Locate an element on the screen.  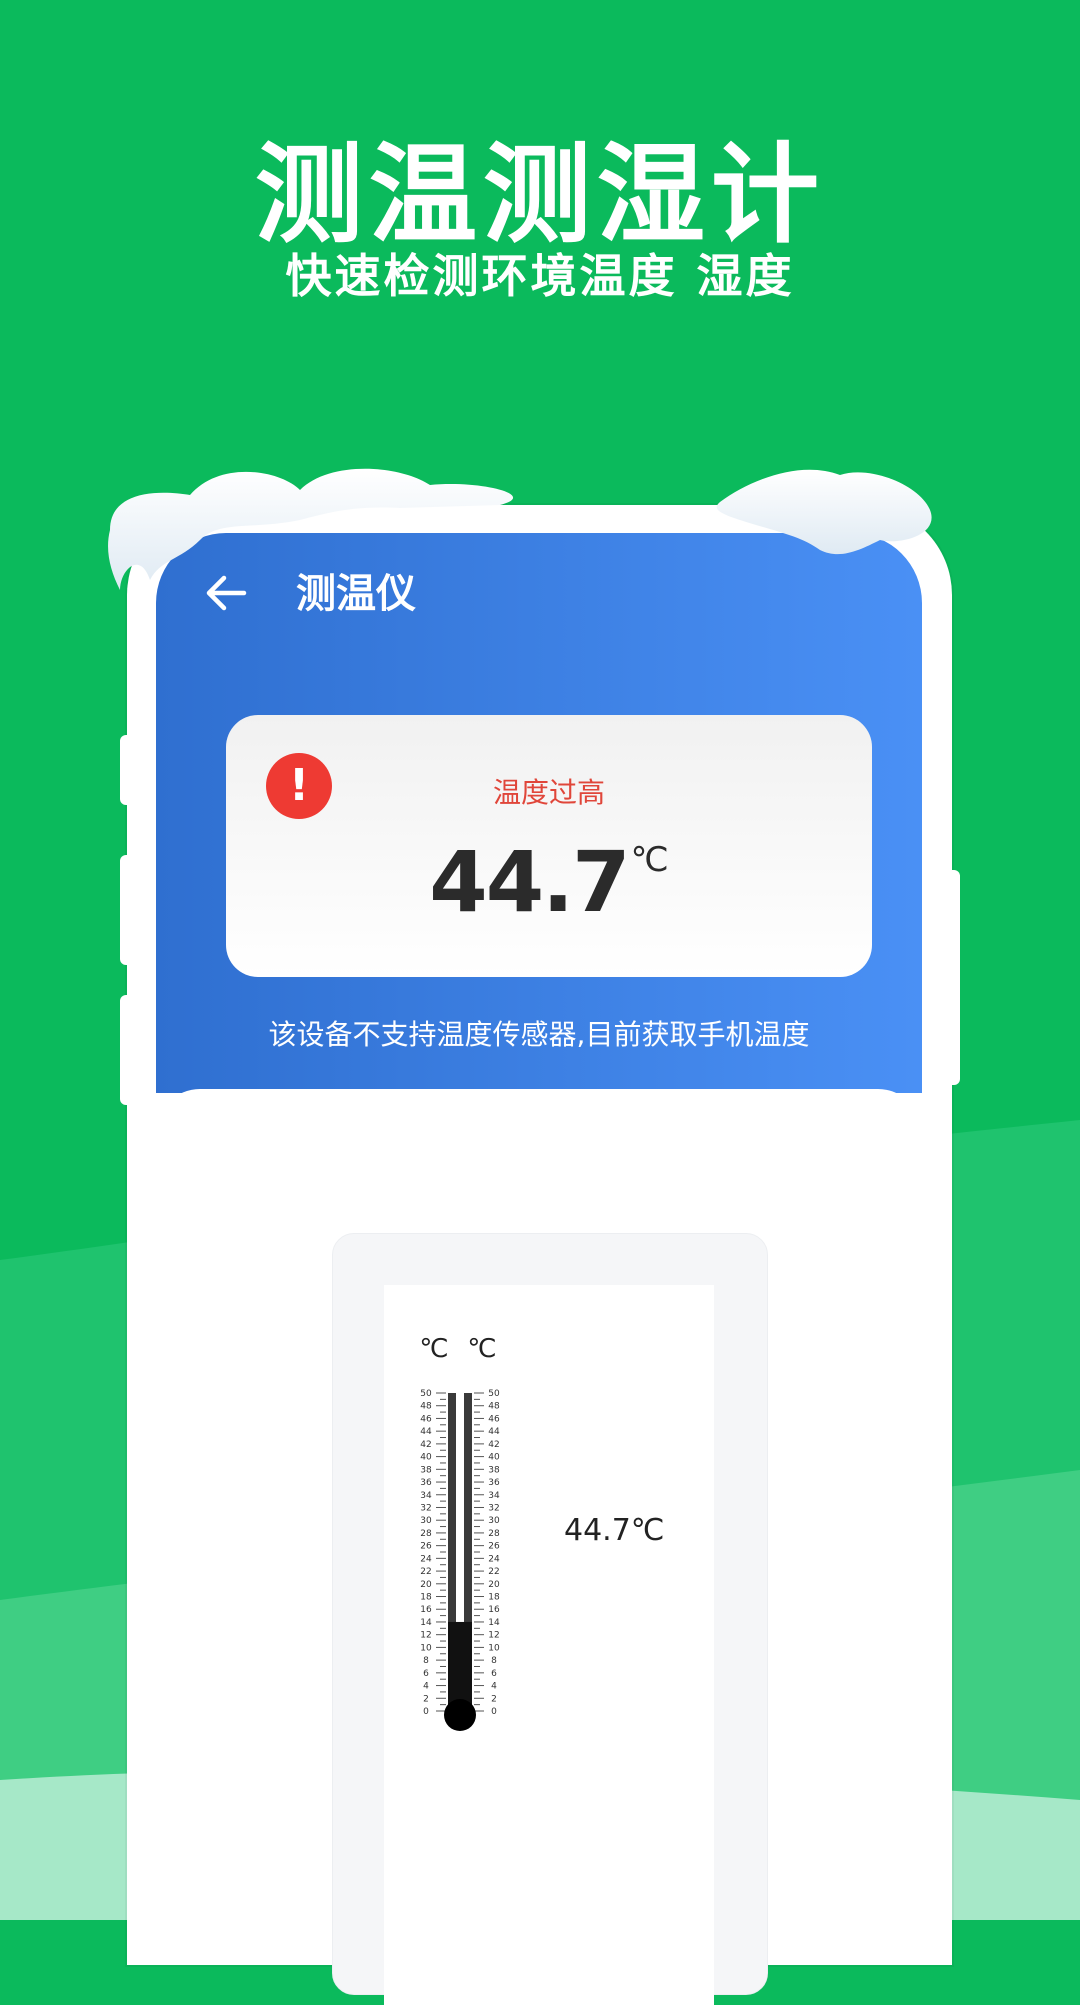
tick-label-right: 46 is located at coordinates (494, 1419).